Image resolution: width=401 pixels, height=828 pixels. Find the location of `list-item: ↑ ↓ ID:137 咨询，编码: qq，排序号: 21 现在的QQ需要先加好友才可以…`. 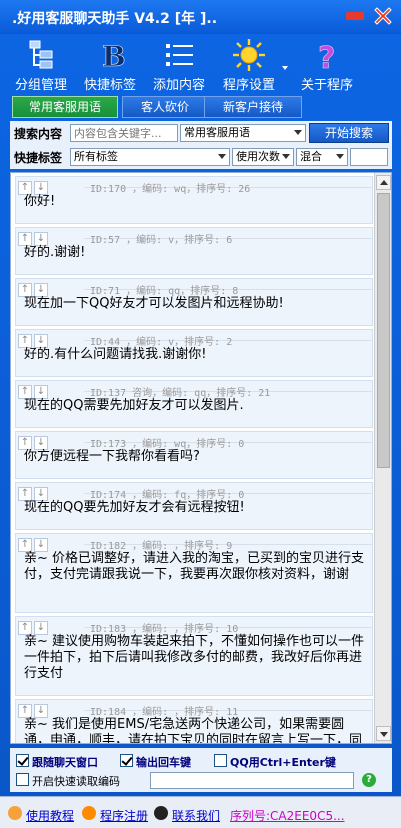

list-item: ↑ ↓ ID:137 咨询，编码: qq，排序号: 21 现在的QQ需要先加好友才可以… is located at coordinates (194, 404).